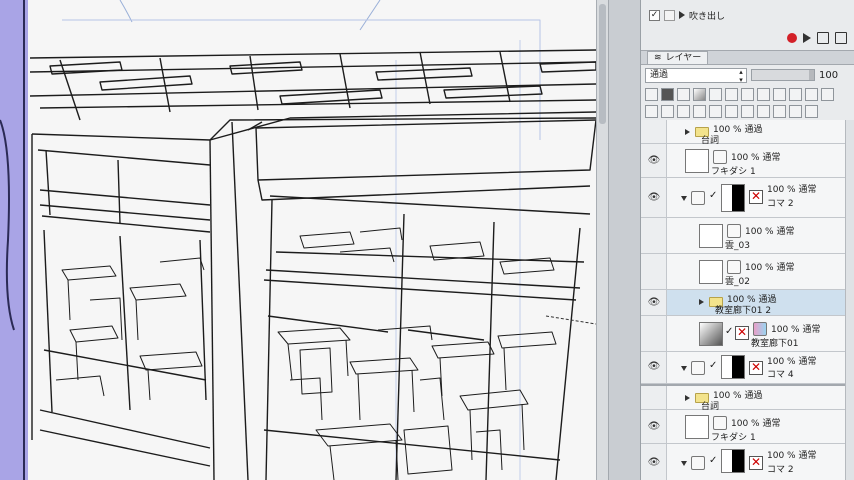 Image resolution: width=854 pixels, height=480 pixels. What do you see at coordinates (624, 240) in the screenshot?
I see `panel-gutter` at bounding box center [624, 240].